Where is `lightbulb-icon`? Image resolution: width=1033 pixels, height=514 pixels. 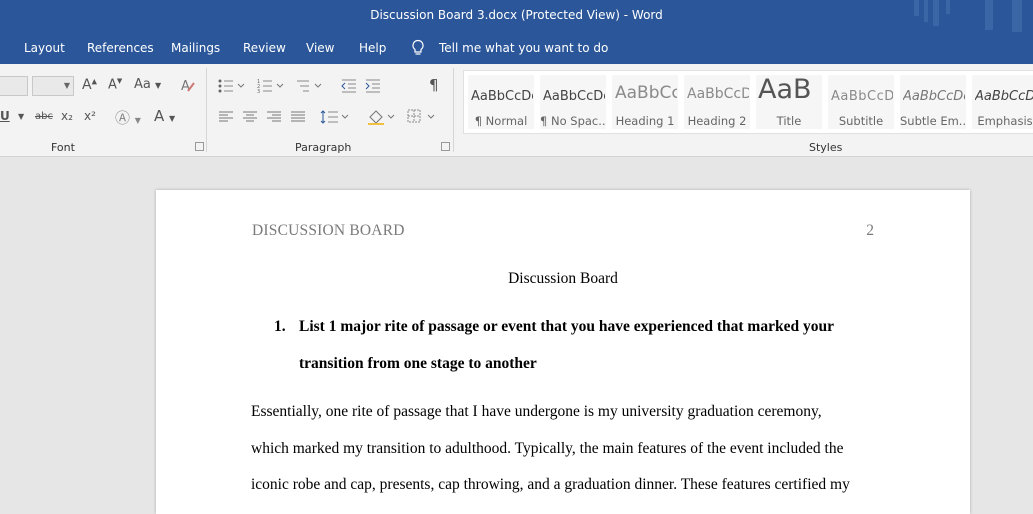
lightbulb-icon is located at coordinates (418, 48).